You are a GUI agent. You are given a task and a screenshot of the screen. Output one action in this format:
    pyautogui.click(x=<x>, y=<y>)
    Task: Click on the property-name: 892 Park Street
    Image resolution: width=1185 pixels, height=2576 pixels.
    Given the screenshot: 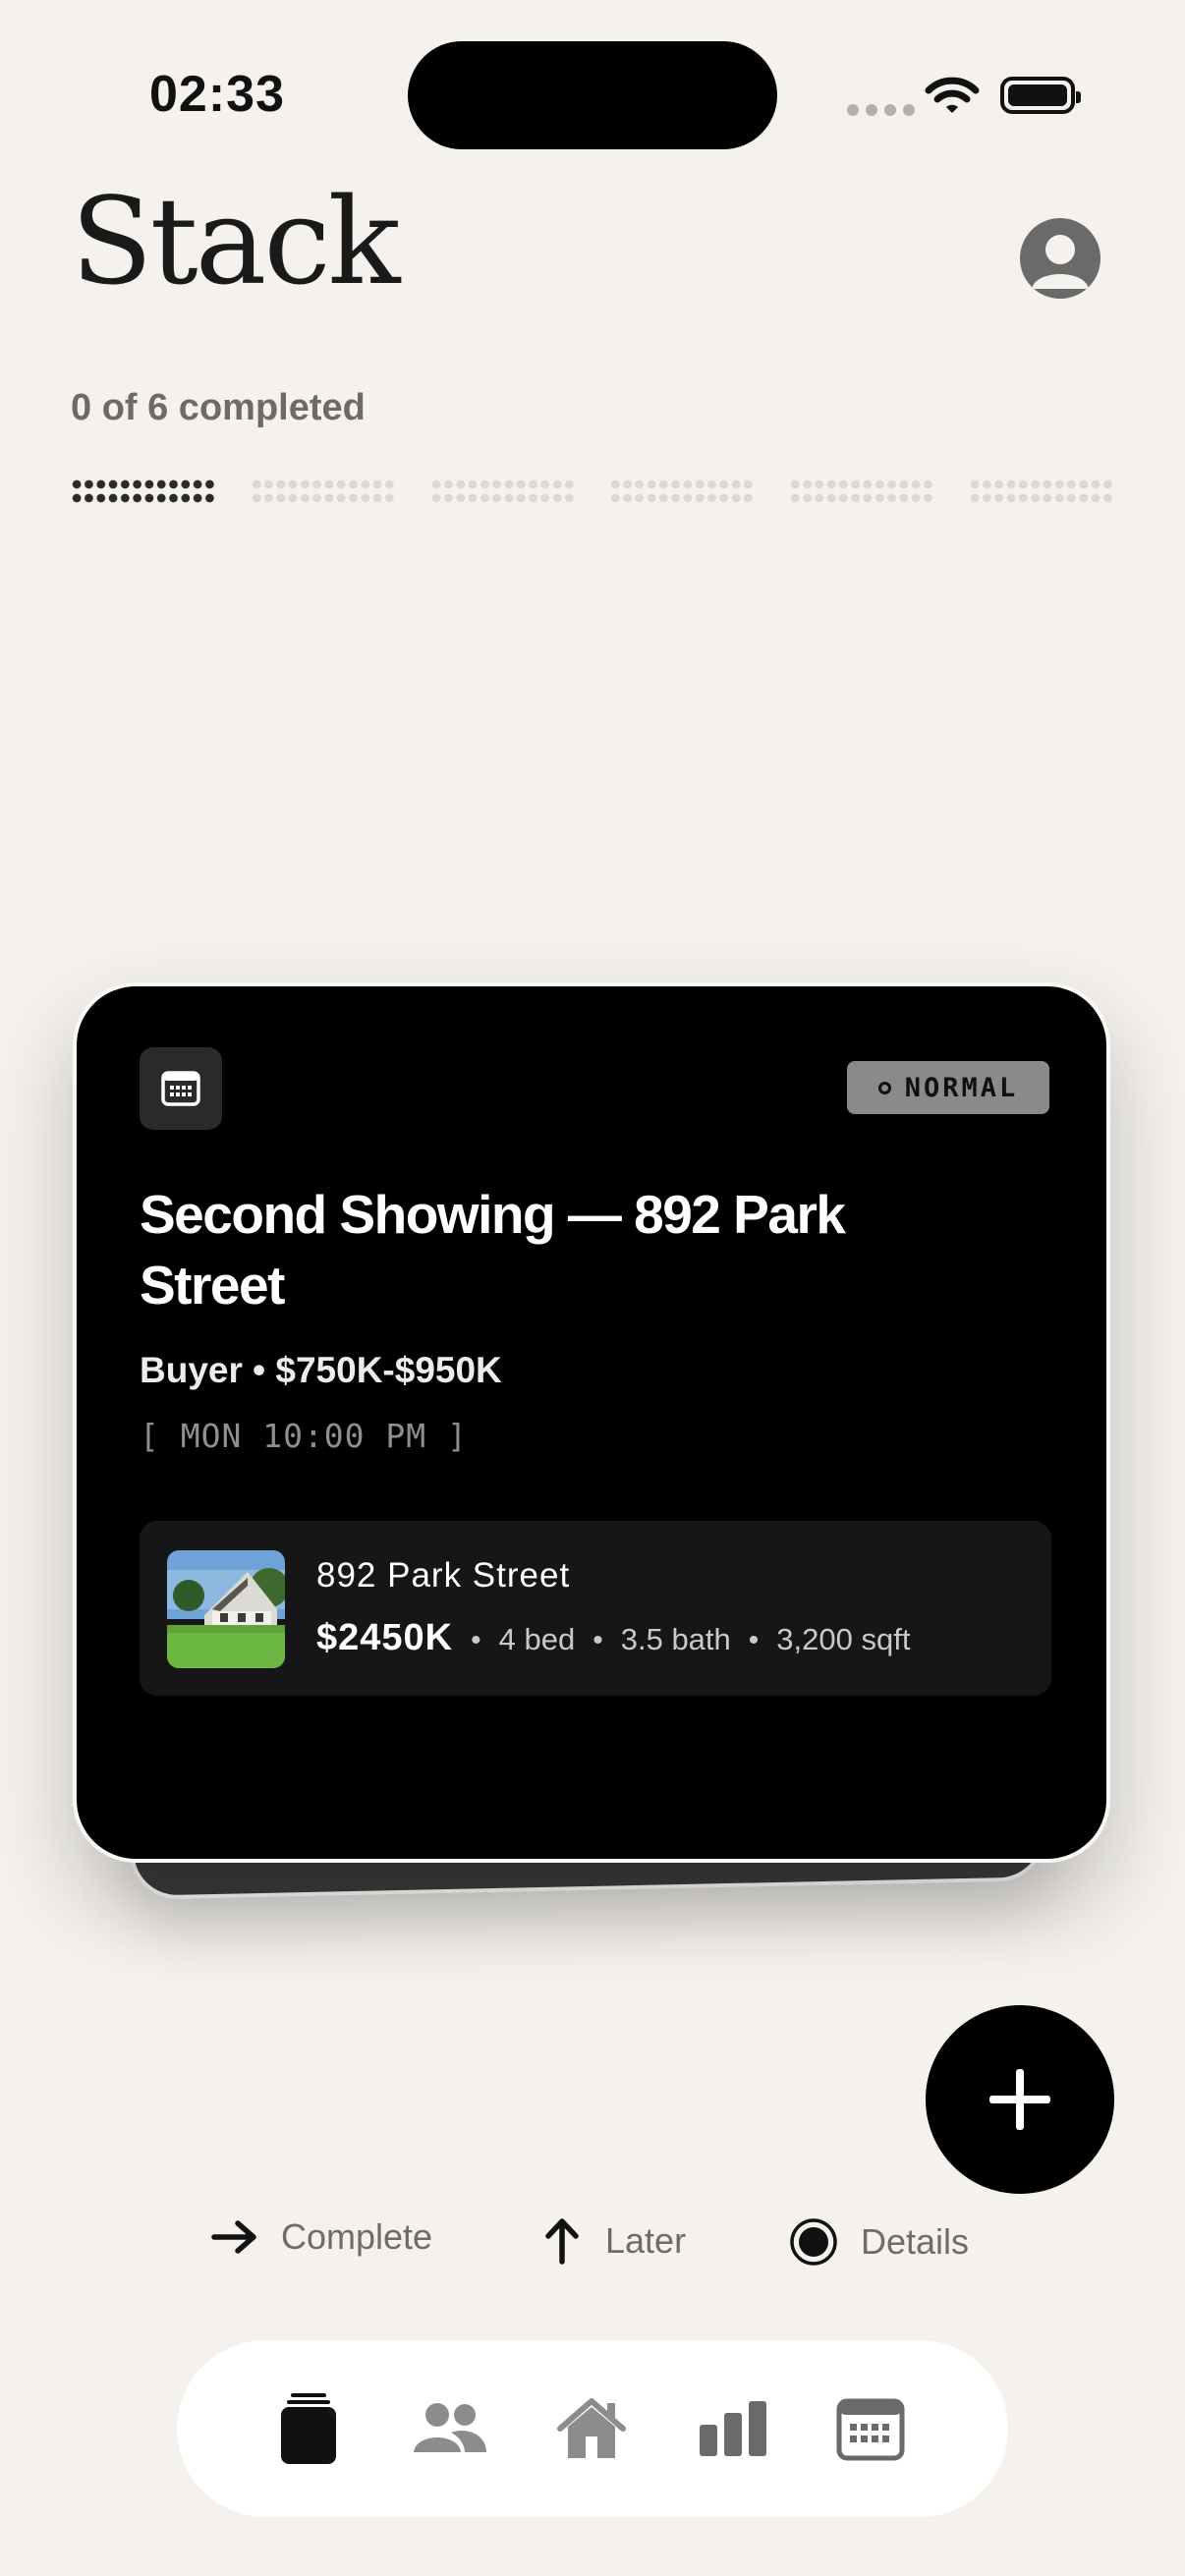 What is the action you would take?
    pyautogui.click(x=444, y=1575)
    